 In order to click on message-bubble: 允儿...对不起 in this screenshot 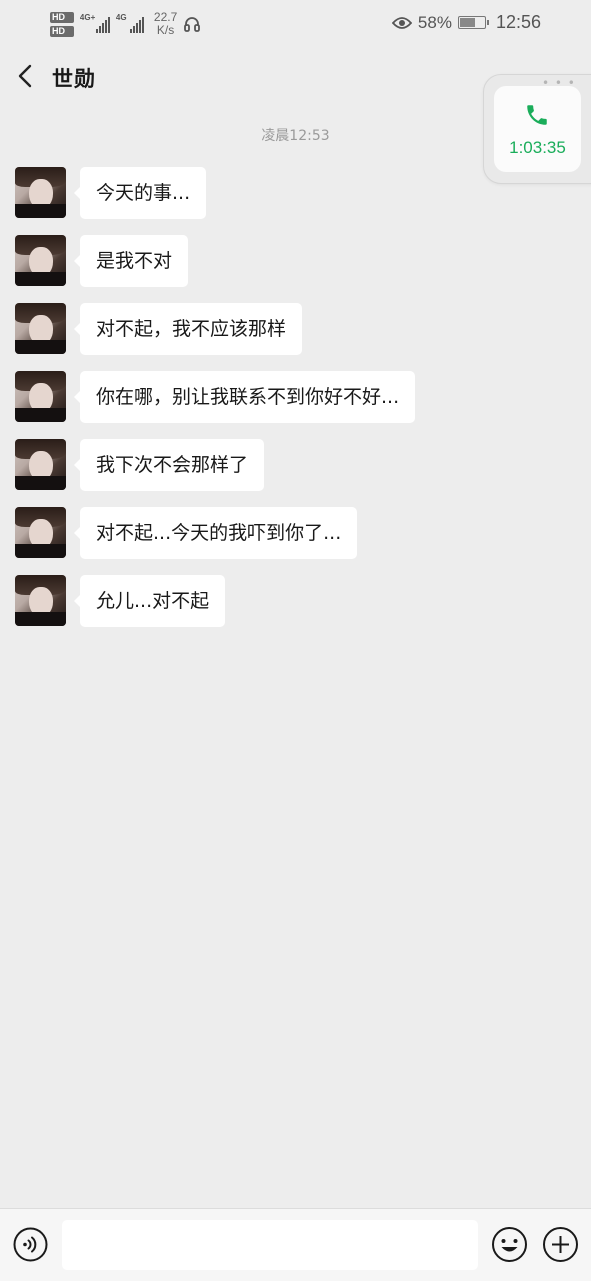, I will do `click(149, 601)`.